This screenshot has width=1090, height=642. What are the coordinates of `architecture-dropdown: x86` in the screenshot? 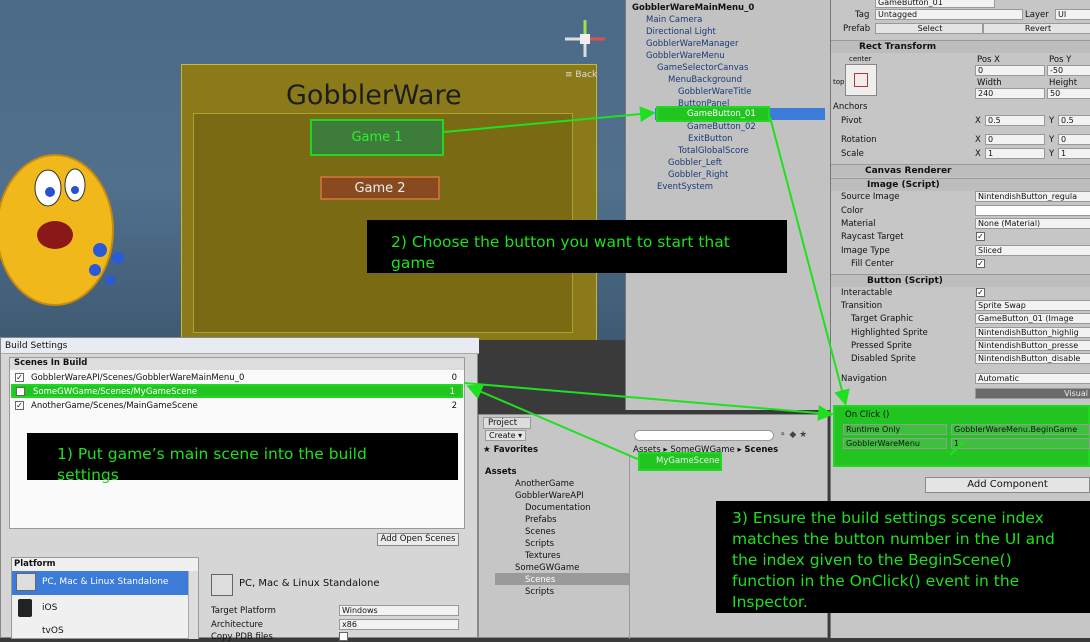 It's located at (399, 624).